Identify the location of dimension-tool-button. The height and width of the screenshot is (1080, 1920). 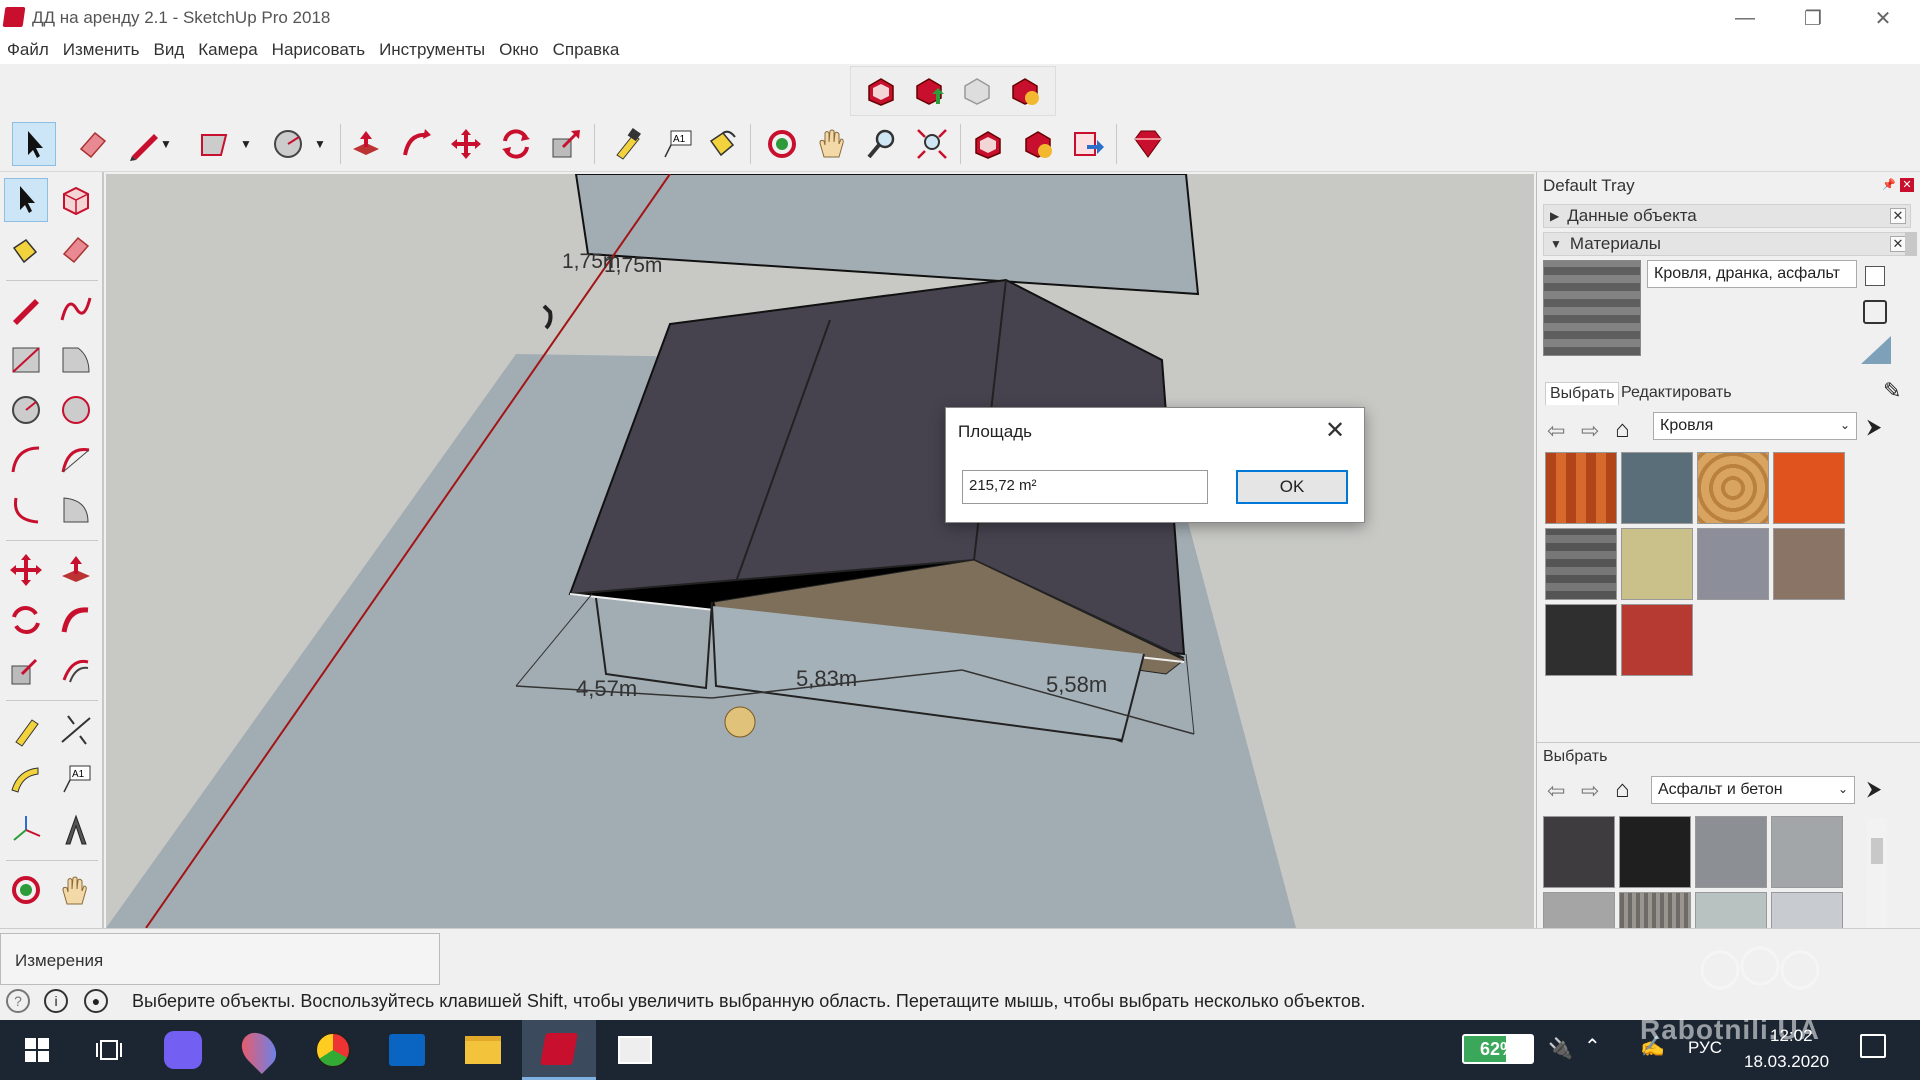
(76, 730).